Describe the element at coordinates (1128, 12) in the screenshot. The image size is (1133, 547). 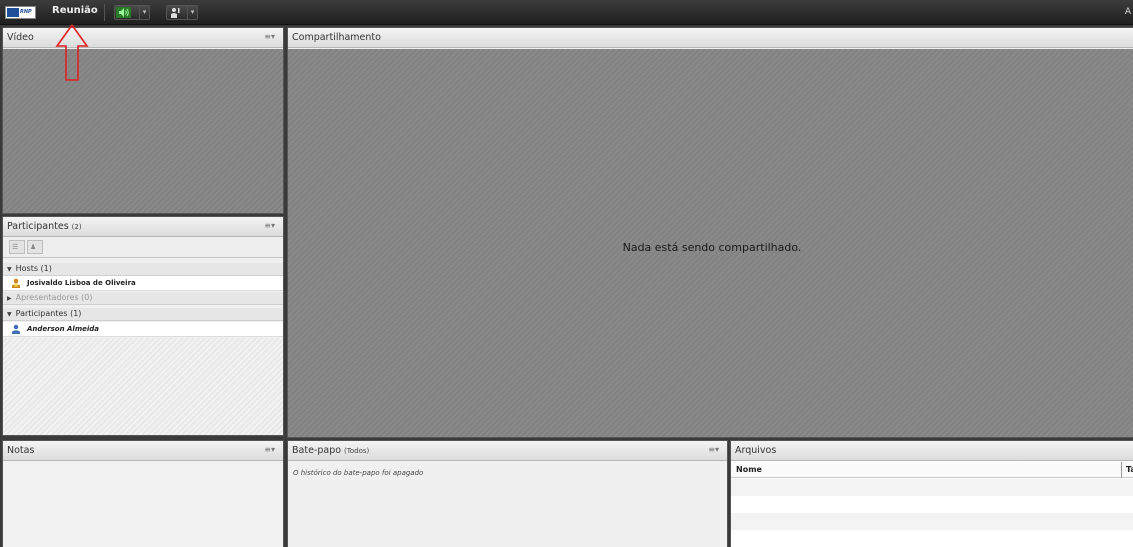
I see `topbar-right-label: A` at that location.